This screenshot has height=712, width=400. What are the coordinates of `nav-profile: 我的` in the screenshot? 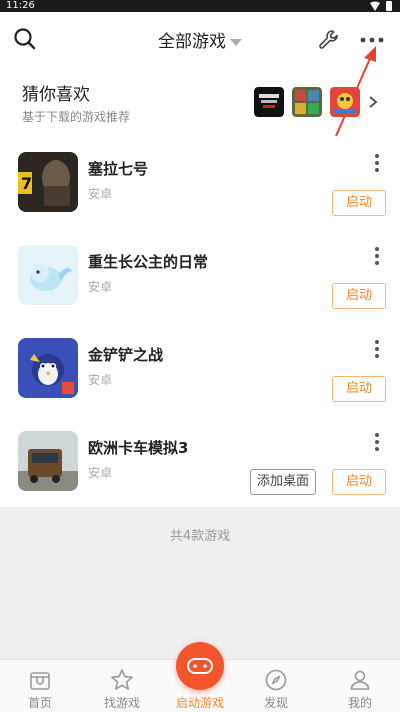 It's located at (360, 686).